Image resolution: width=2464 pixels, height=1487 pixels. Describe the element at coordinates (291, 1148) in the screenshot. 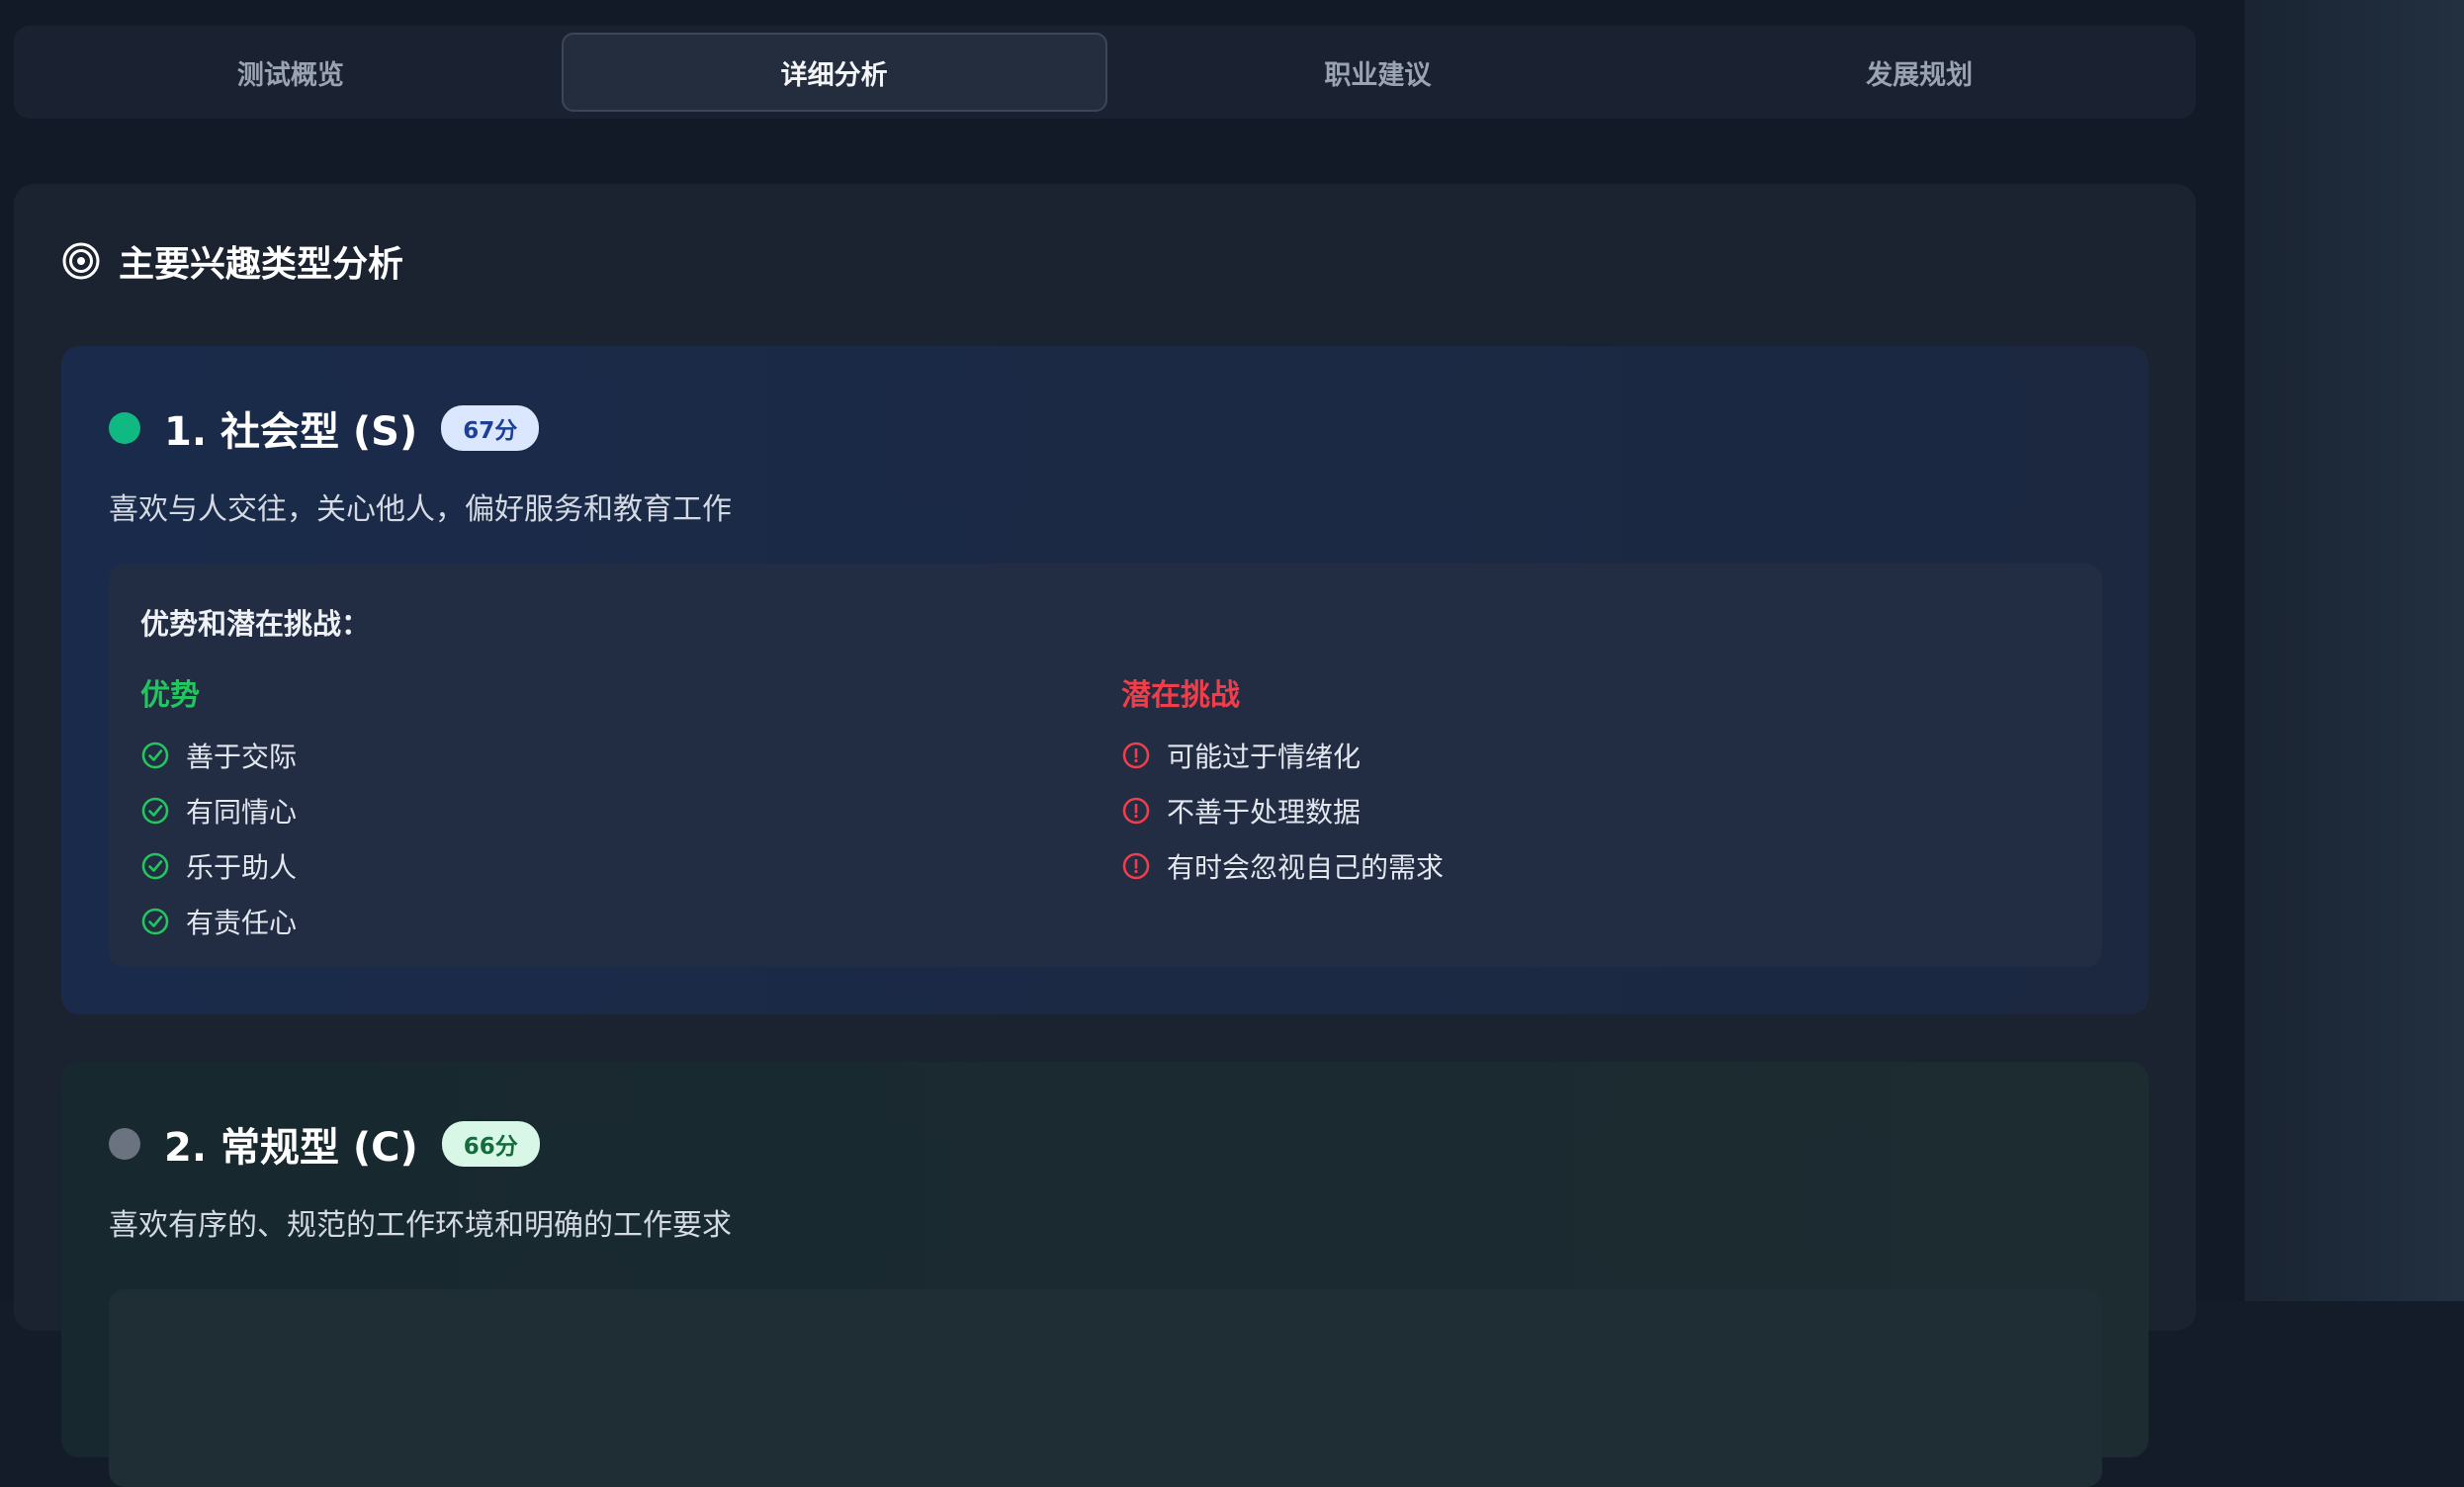

I see `type-title: 2. 常规型 (C)` at that location.